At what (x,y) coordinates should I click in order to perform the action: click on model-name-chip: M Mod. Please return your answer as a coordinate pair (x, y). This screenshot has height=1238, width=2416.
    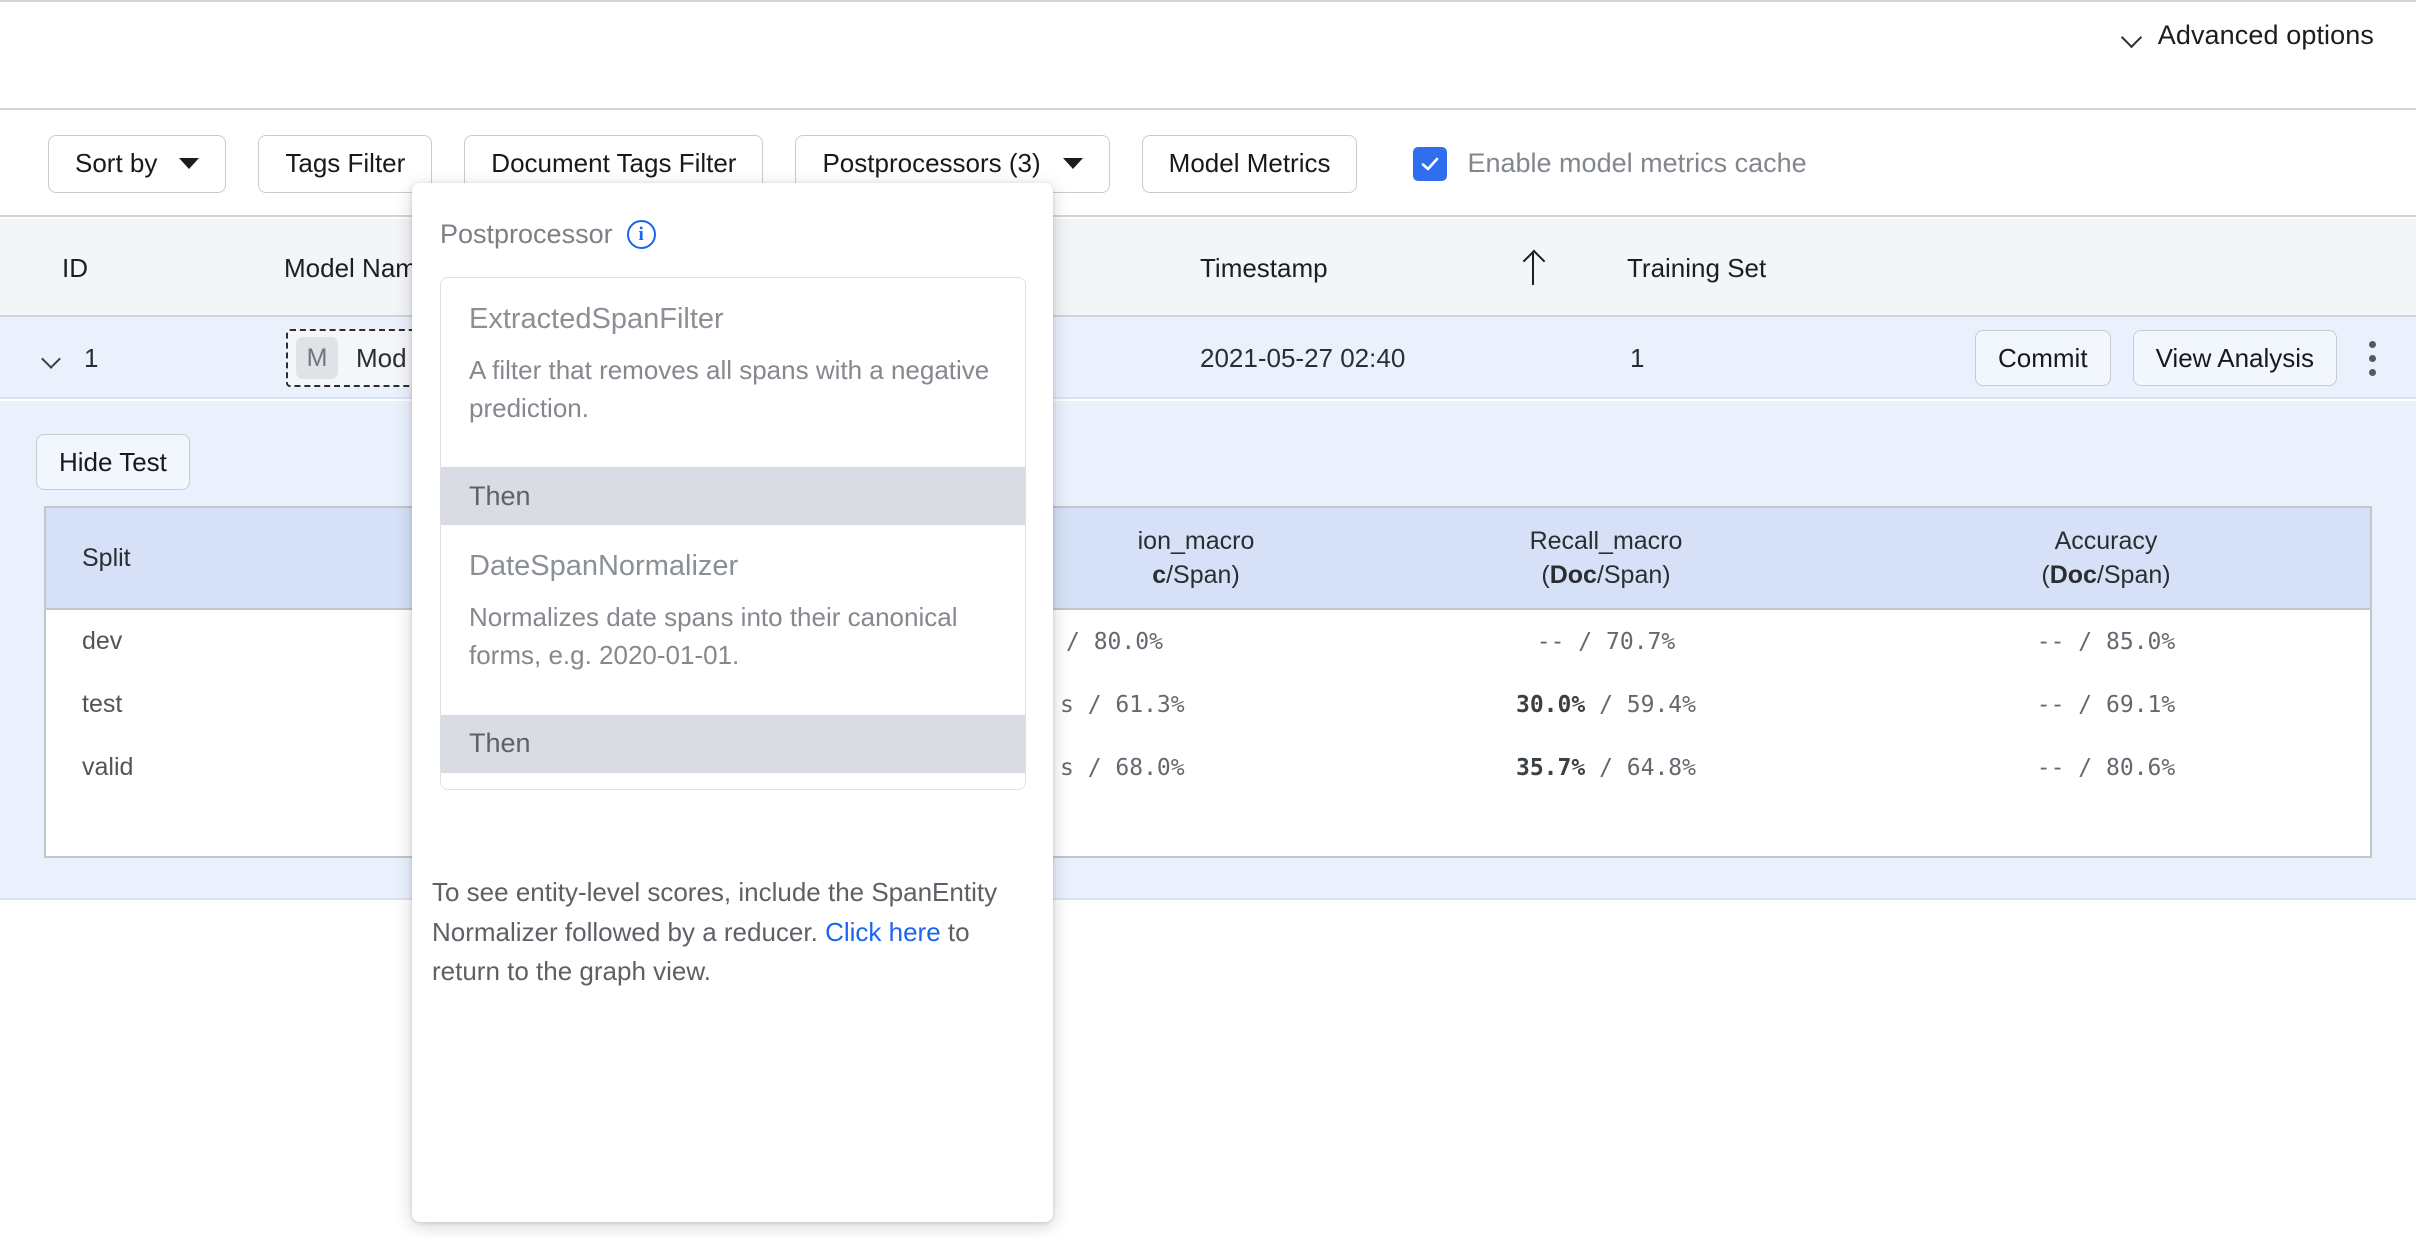
    Looking at the image, I should click on (354, 358).